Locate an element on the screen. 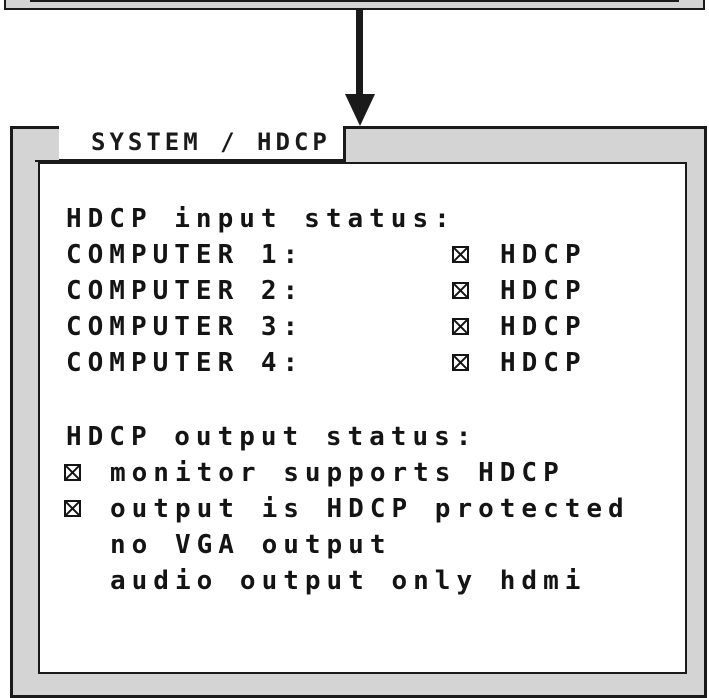 The image size is (709, 698). panel-title: SYSTEM / HDCP is located at coordinates (202, 144).